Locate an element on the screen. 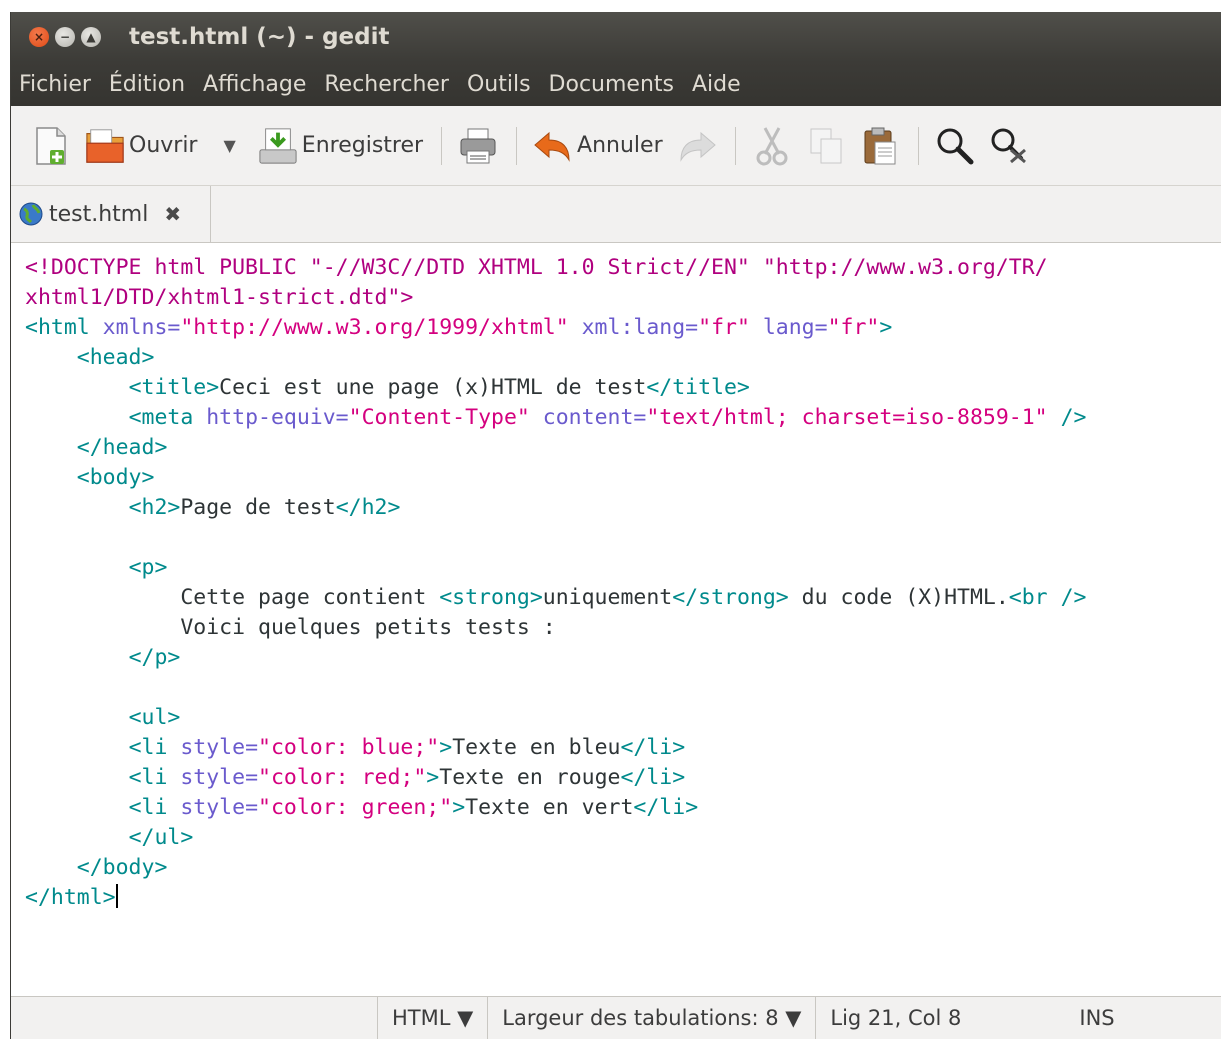  code-token-tag: <li is located at coordinates (154, 807).